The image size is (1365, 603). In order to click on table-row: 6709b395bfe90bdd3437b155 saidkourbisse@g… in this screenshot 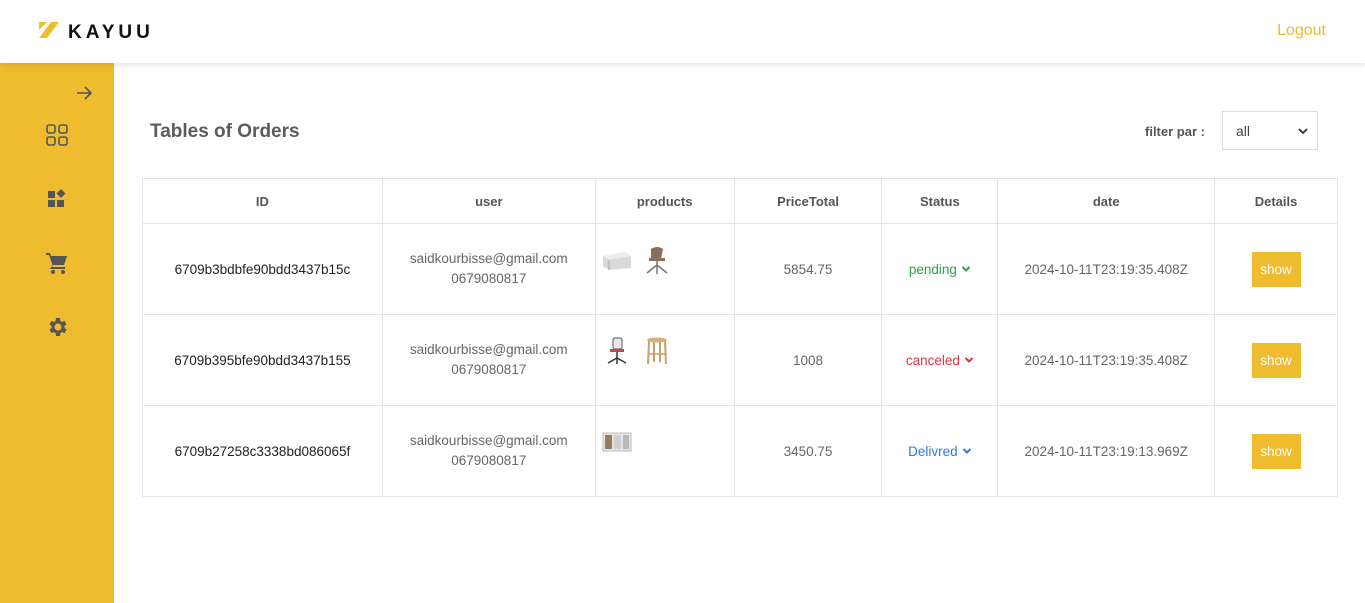, I will do `click(740, 360)`.